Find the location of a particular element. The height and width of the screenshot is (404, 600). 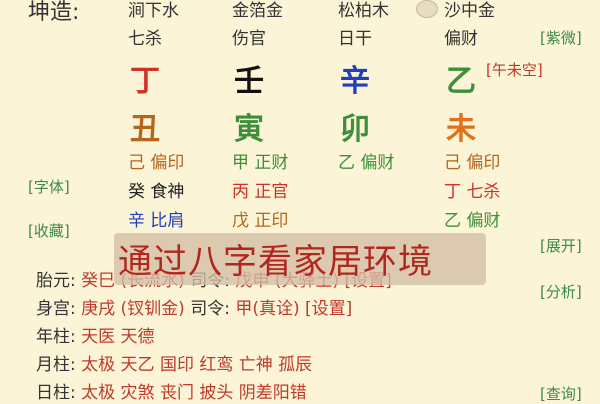

pillar-4-nayin: 沙中金 is located at coordinates (469, 11).